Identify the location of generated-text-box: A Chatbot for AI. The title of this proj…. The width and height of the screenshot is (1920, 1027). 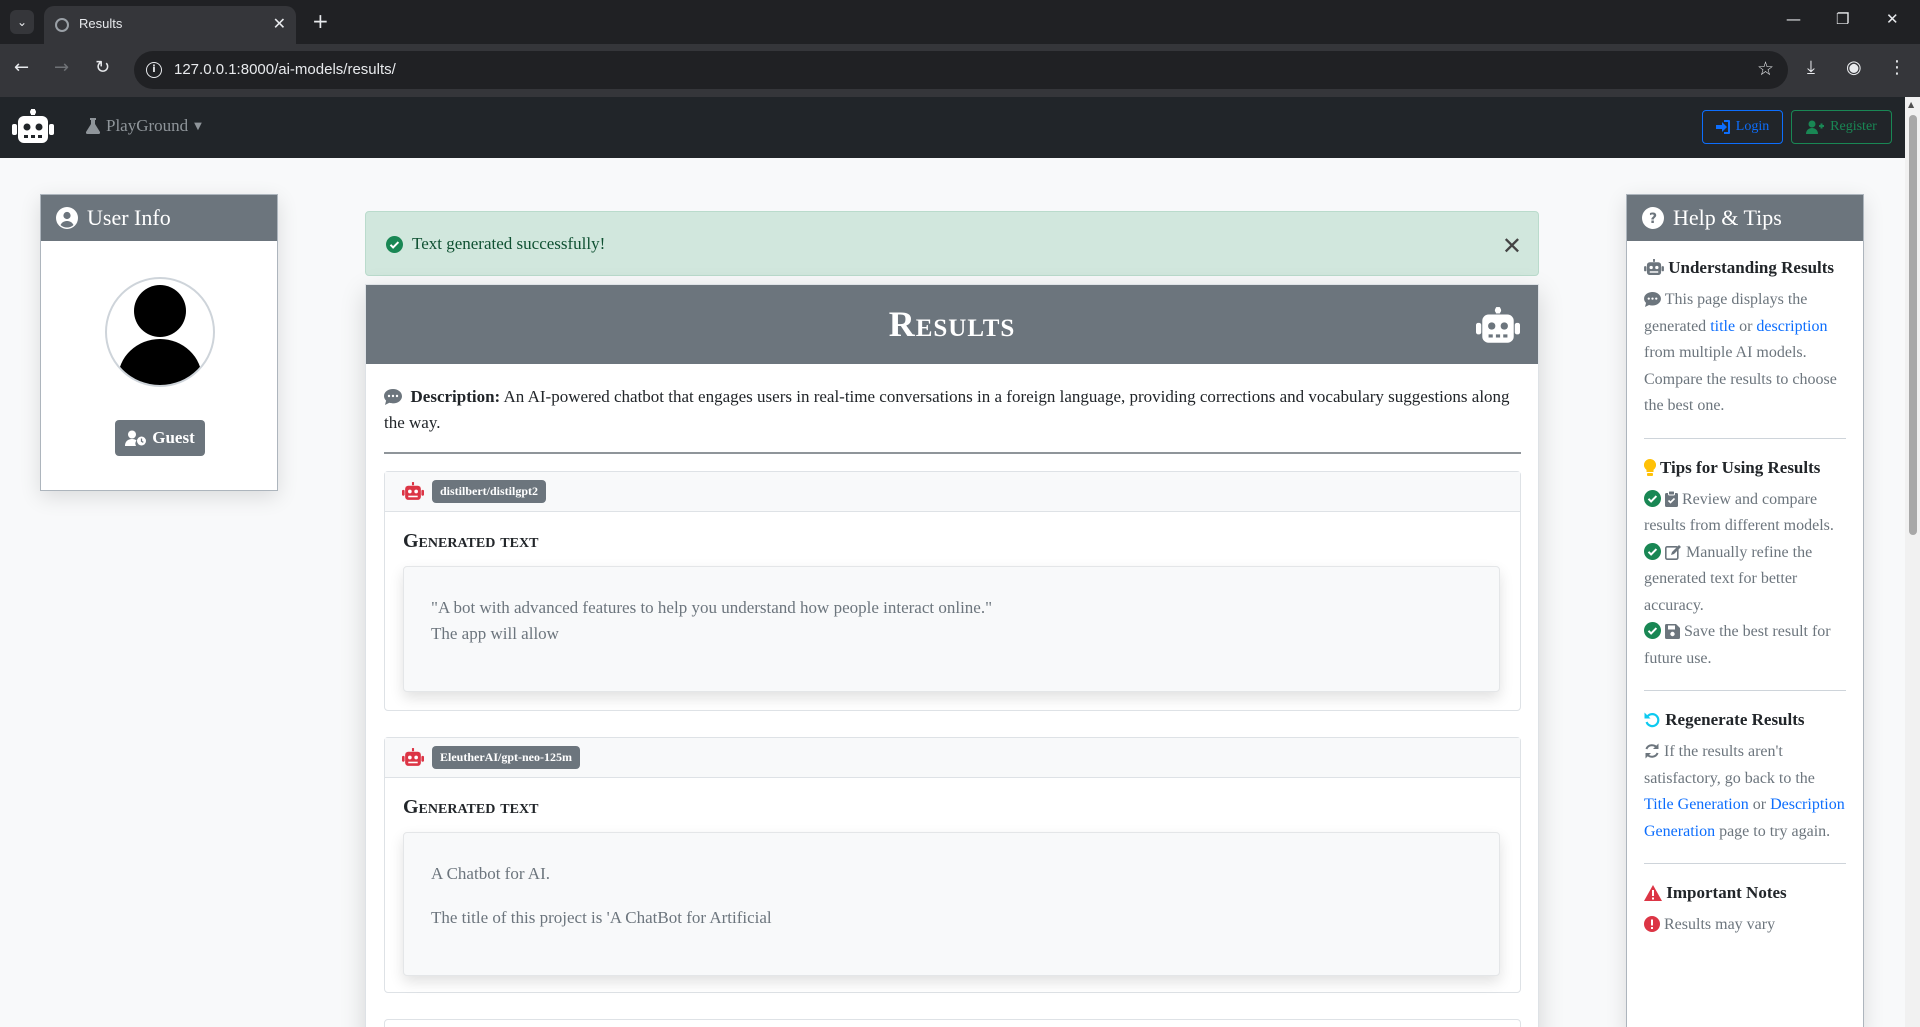
(951, 904).